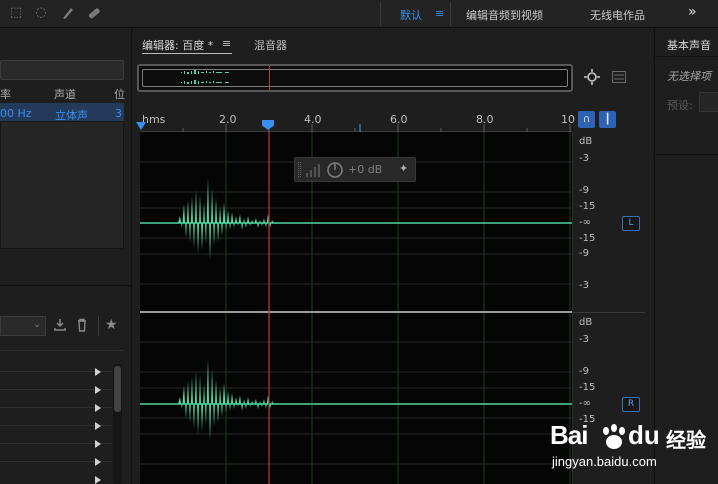  Describe the element at coordinates (65, 94) in the screenshot. I see `column-channels: 声道` at that location.